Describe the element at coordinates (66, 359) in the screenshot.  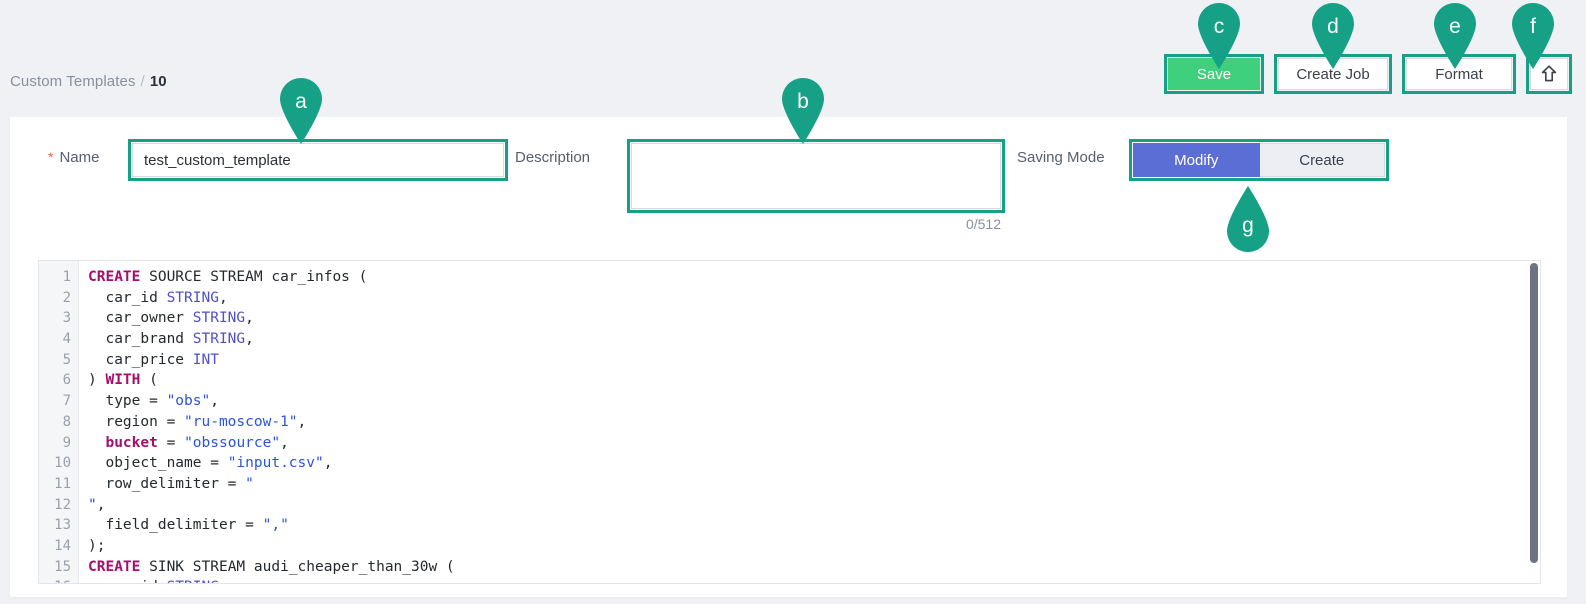
I see `editor-line-number: 5` at that location.